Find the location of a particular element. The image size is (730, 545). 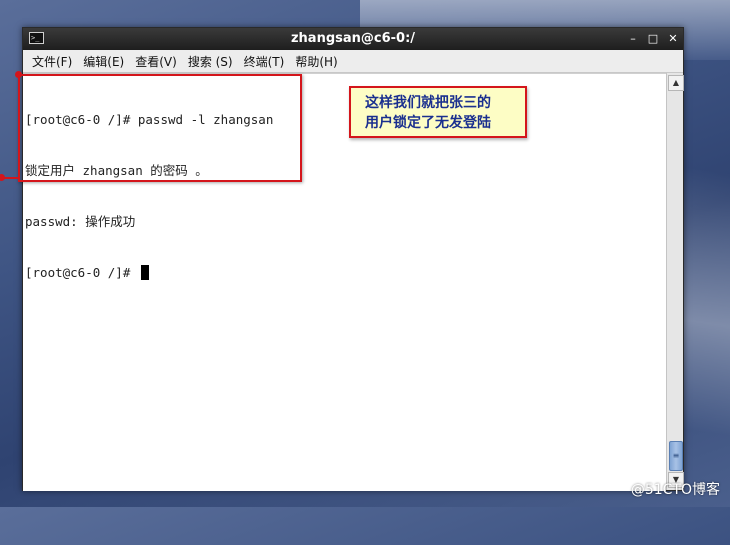

menu-file: 文件(F) is located at coordinates (52, 61).